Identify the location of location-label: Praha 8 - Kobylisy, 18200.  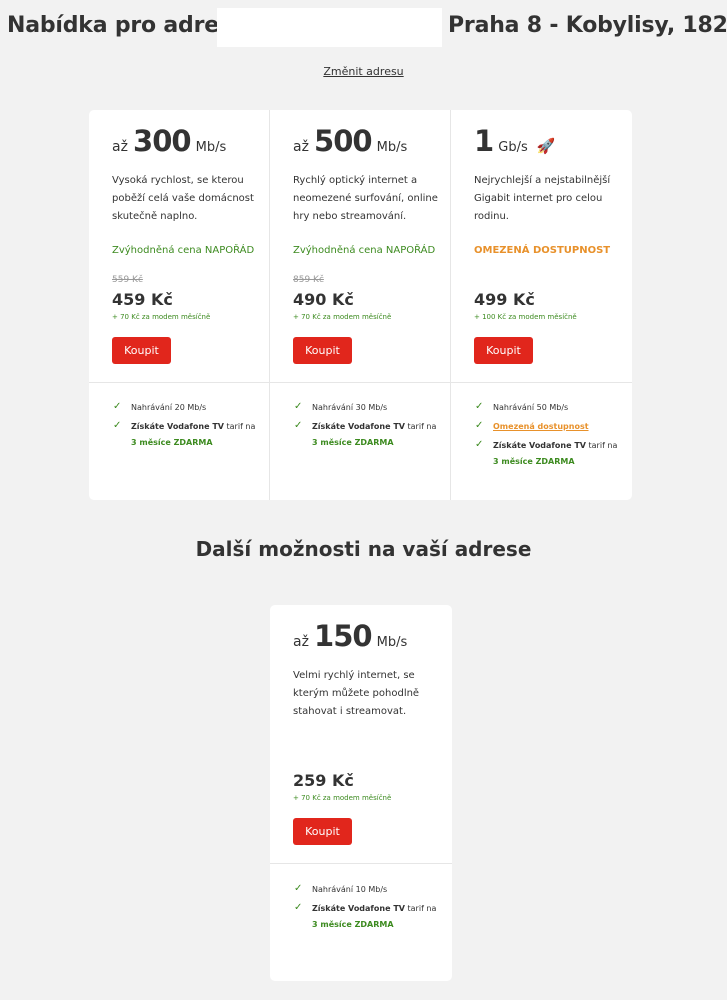
(587, 25).